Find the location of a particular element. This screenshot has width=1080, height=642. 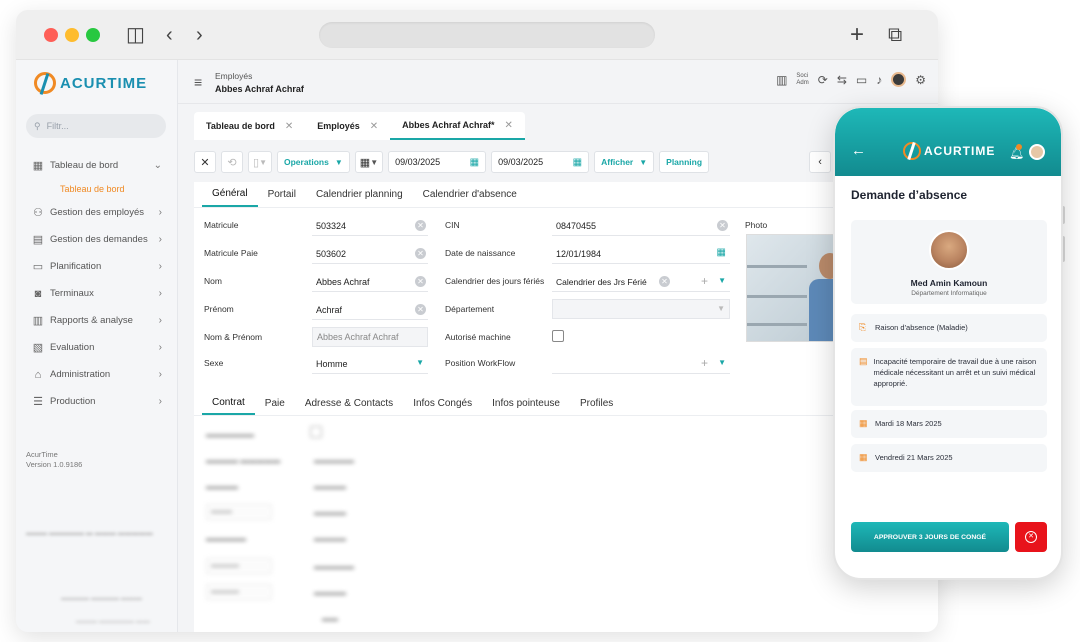

sync-button: ⟲ is located at coordinates (232, 162).